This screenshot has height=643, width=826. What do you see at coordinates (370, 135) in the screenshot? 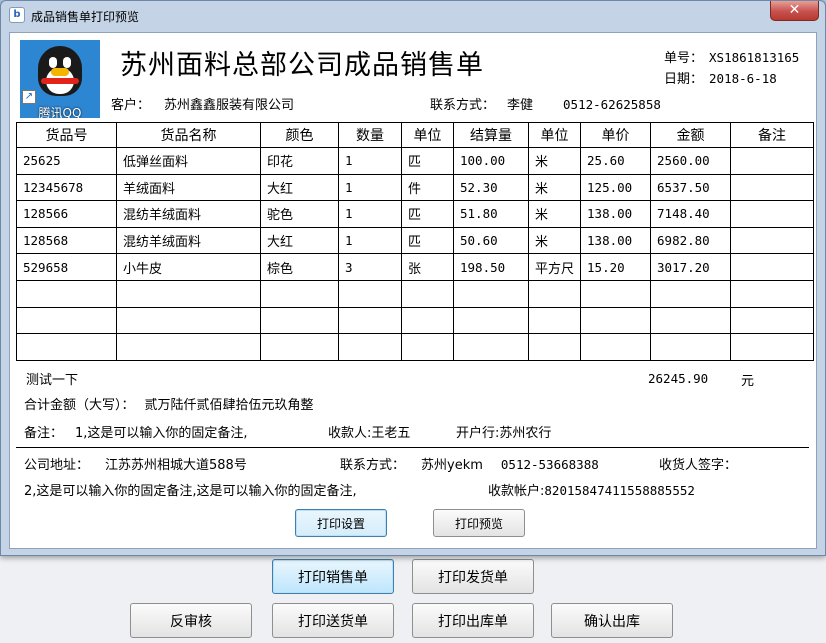
I see `column-header: 数量` at bounding box center [370, 135].